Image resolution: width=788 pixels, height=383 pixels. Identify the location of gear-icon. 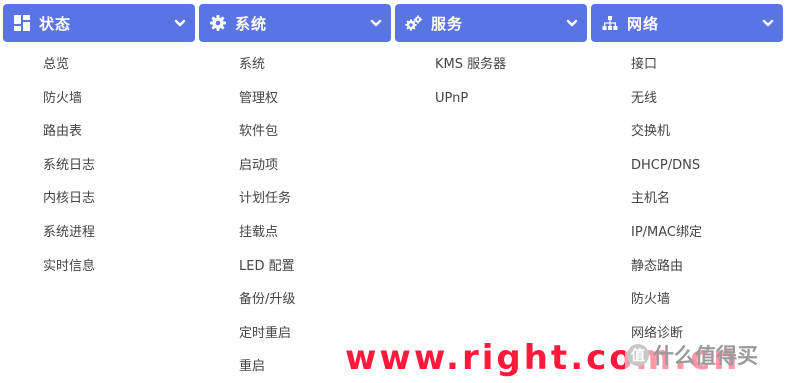
(218, 23).